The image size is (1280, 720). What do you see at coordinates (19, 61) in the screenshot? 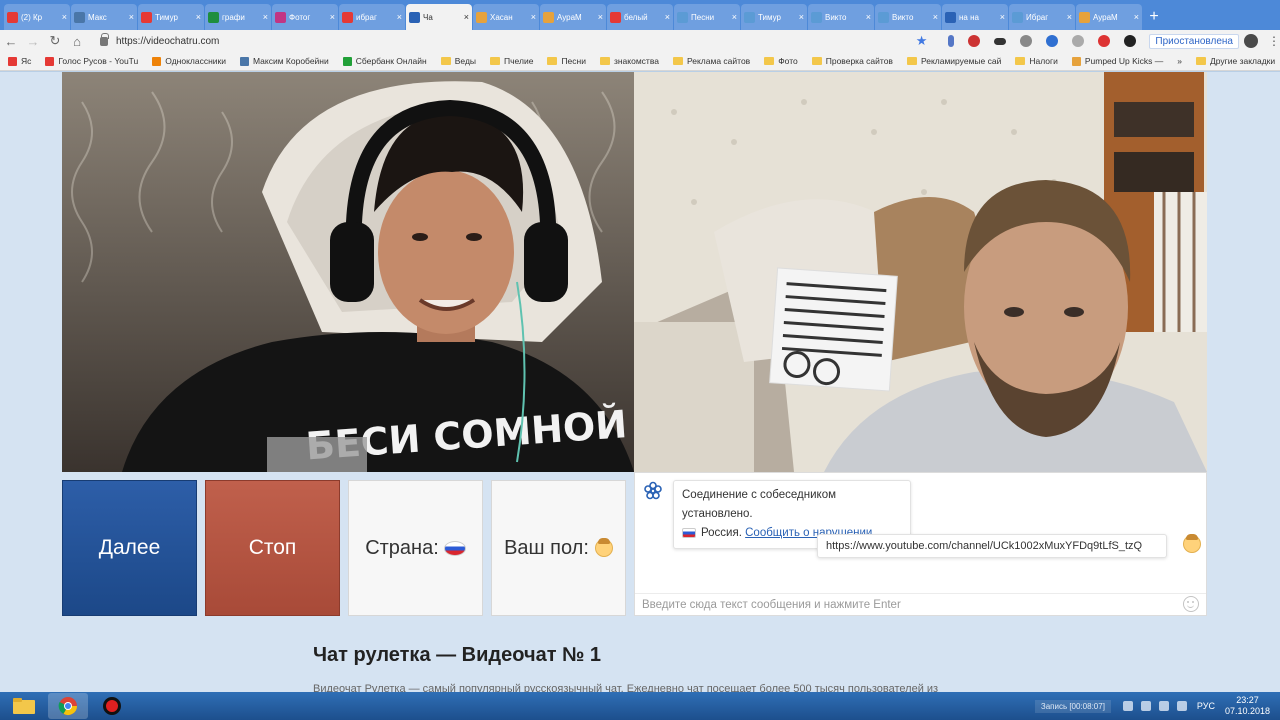
I see `bookmark-item: Яс` at bounding box center [19, 61].